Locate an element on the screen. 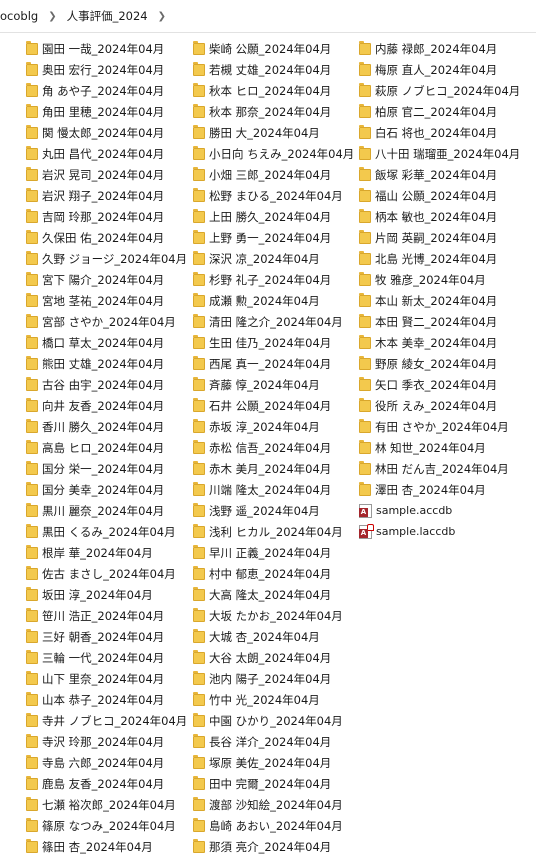 Image resolution: width=536 pixels, height=866 pixels. folder-item: 長谷 洋介_2024年04月 is located at coordinates (273, 741).